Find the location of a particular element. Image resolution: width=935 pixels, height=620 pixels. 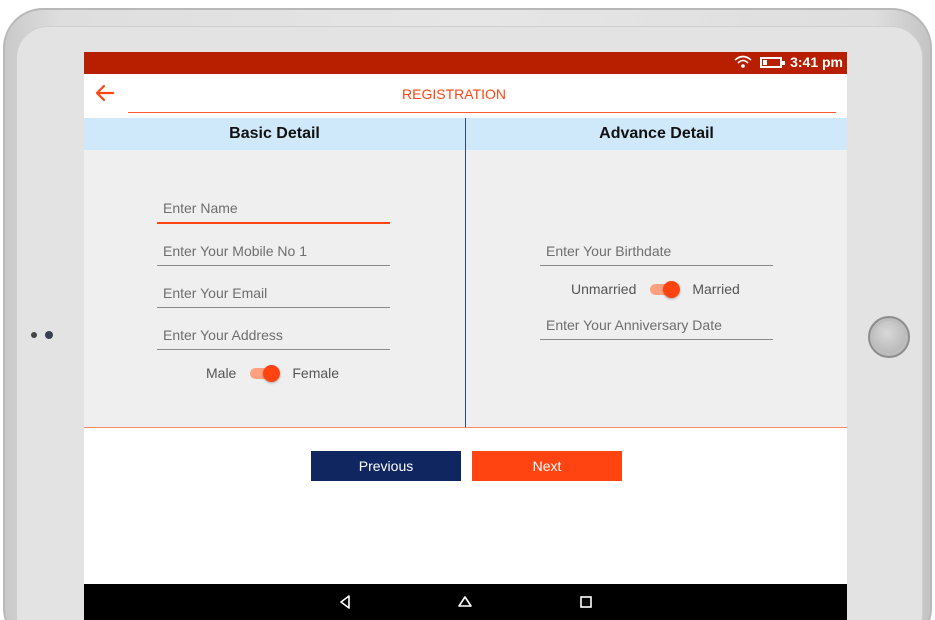

home-icon is located at coordinates (465, 602).